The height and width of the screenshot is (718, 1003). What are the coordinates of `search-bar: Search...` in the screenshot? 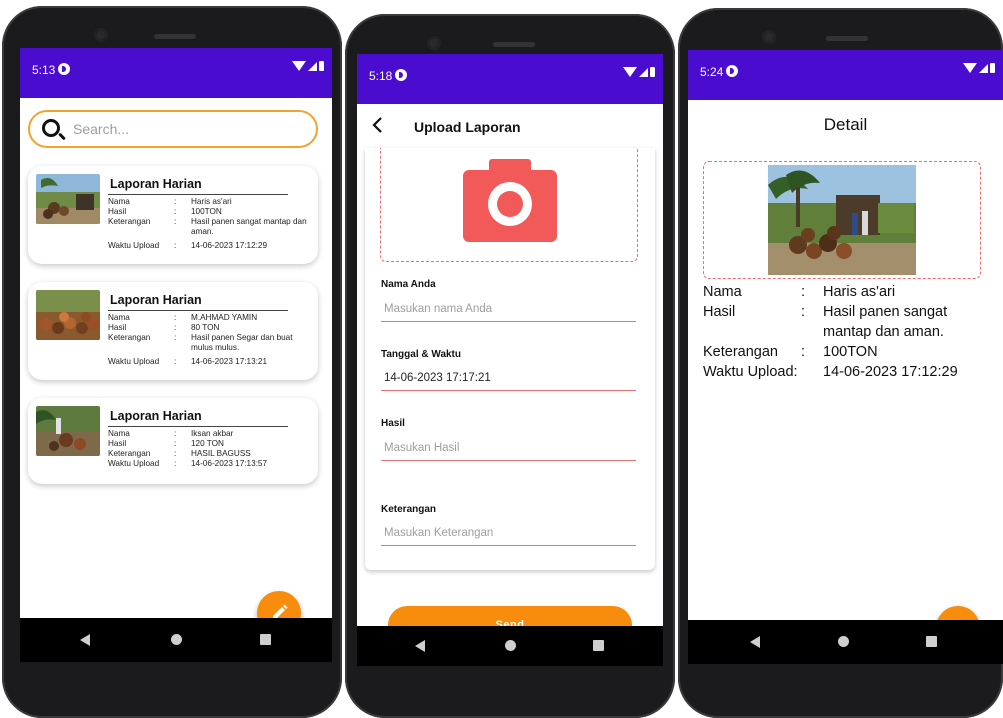 It's located at (173, 129).